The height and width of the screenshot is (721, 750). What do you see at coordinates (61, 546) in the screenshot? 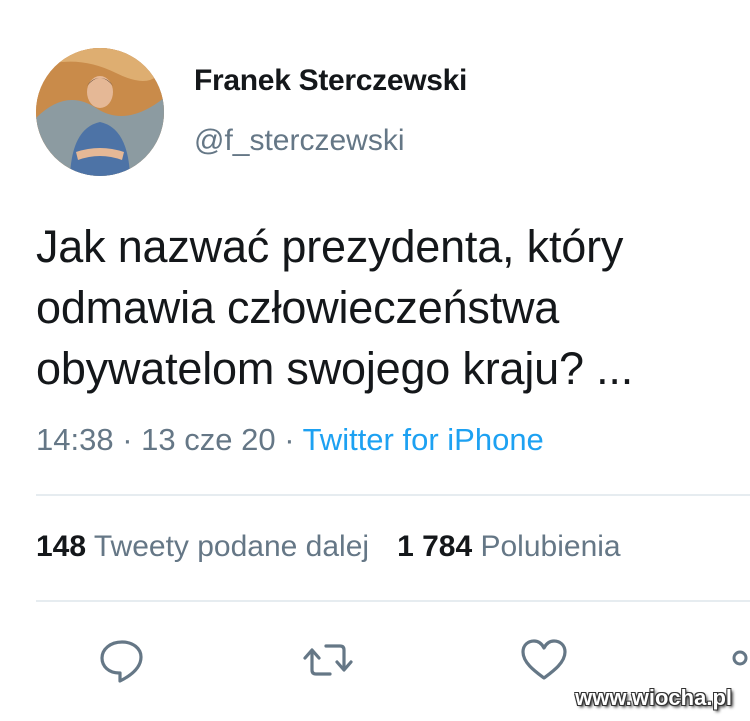
I see `retweets-count: 148` at bounding box center [61, 546].